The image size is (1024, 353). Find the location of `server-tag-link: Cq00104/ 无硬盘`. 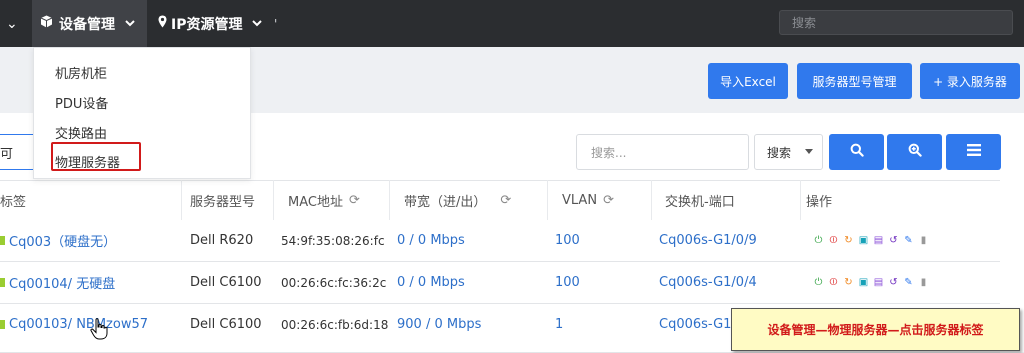

server-tag-link: Cq00104/ 无硬盘 is located at coordinates (57, 282).